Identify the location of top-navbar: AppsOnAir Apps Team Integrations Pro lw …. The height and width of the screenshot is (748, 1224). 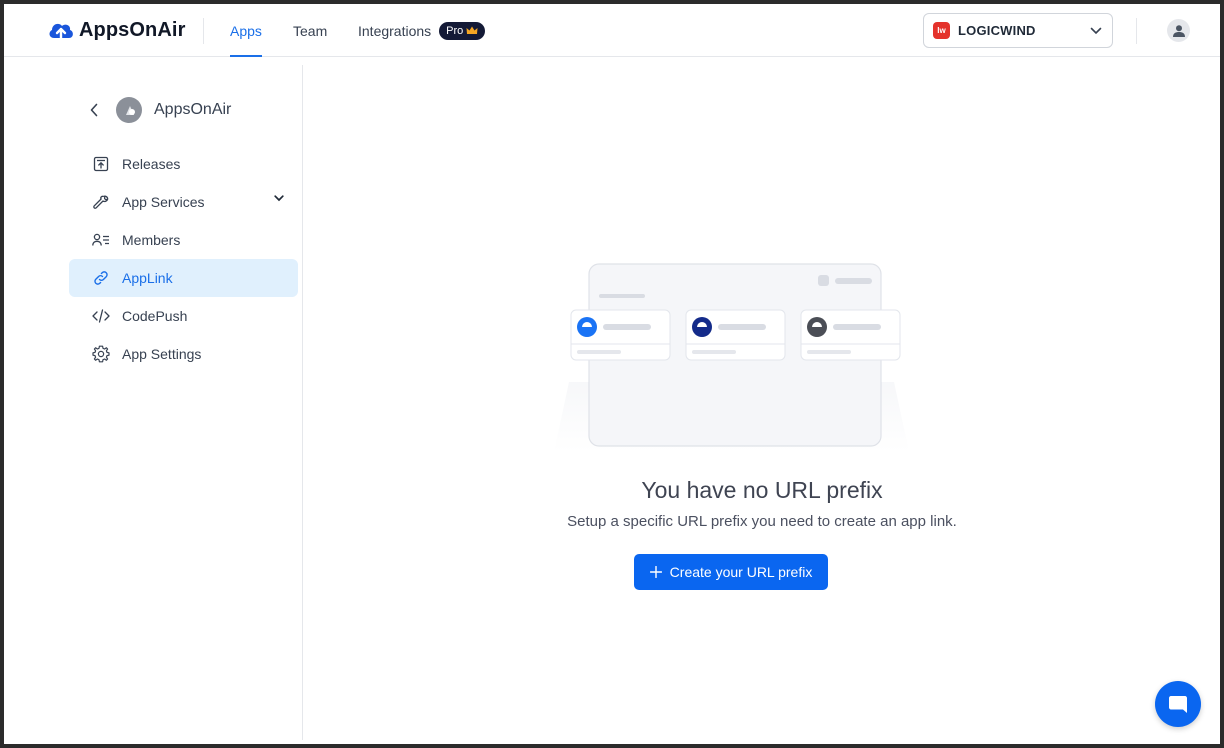
(612, 30).